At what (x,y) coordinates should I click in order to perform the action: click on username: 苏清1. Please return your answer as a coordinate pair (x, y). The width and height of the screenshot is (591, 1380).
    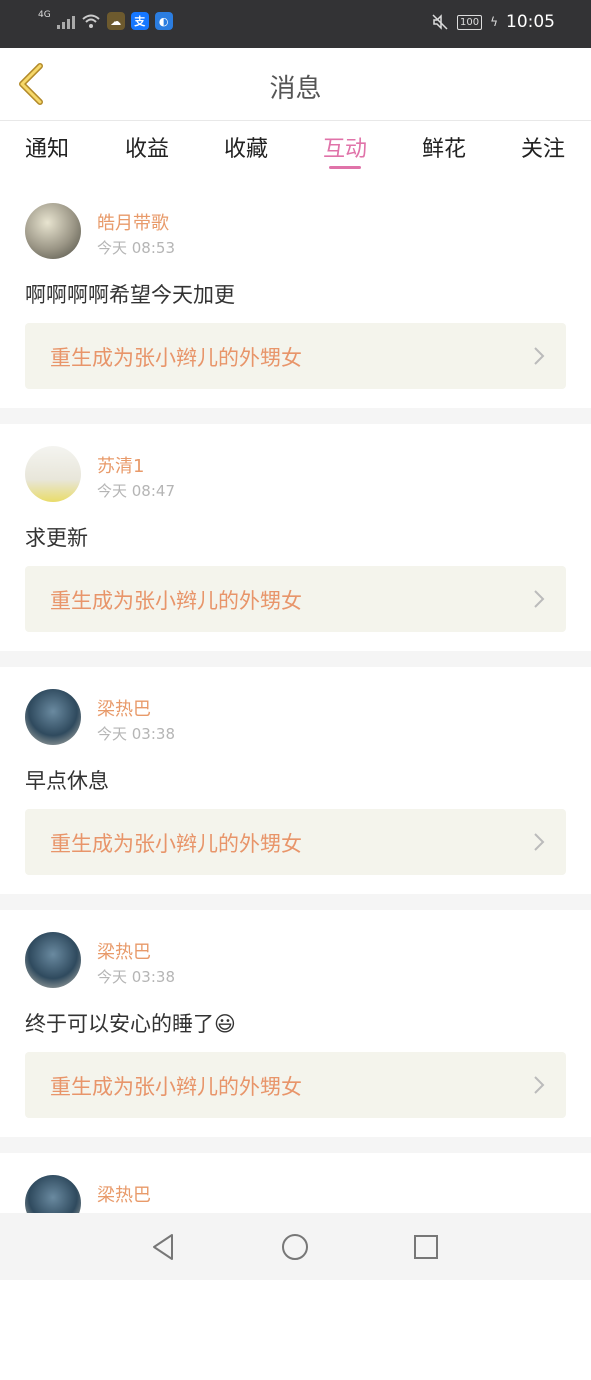
    Looking at the image, I should click on (120, 465).